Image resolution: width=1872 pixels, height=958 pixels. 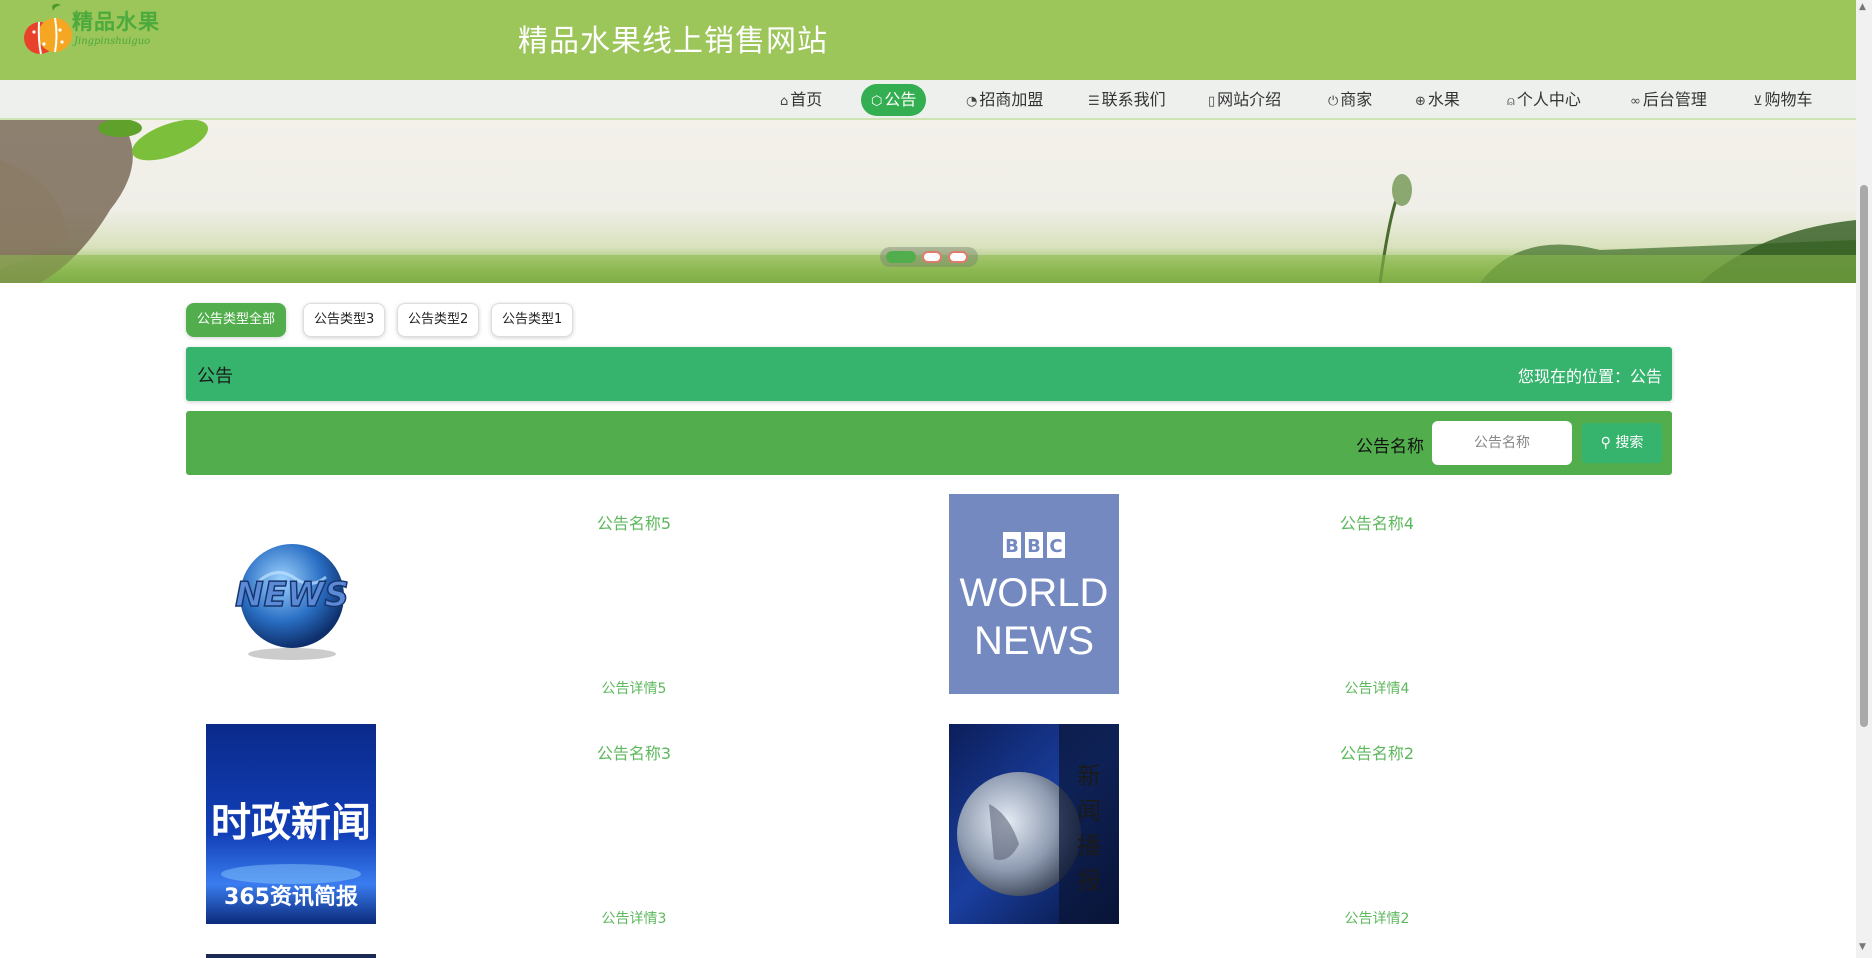 What do you see at coordinates (236, 320) in the screenshot?
I see `category-chip-all: 公告类型全部` at bounding box center [236, 320].